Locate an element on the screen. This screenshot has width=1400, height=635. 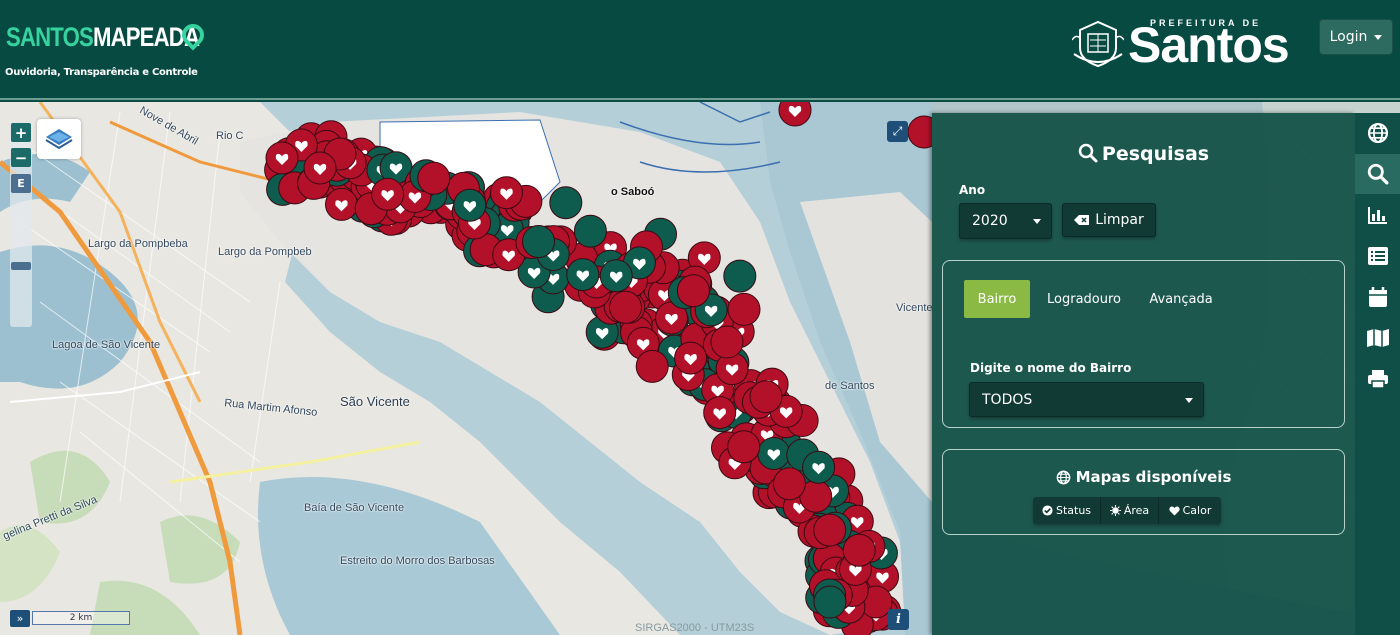
year-value: 2020 is located at coordinates (990, 221).